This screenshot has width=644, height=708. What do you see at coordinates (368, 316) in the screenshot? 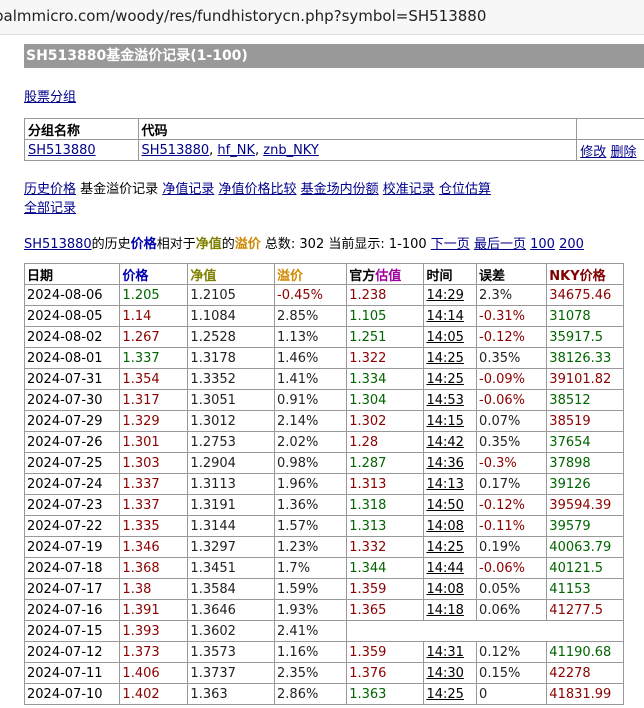
I see `estimate-value: 1.105` at bounding box center [368, 316].